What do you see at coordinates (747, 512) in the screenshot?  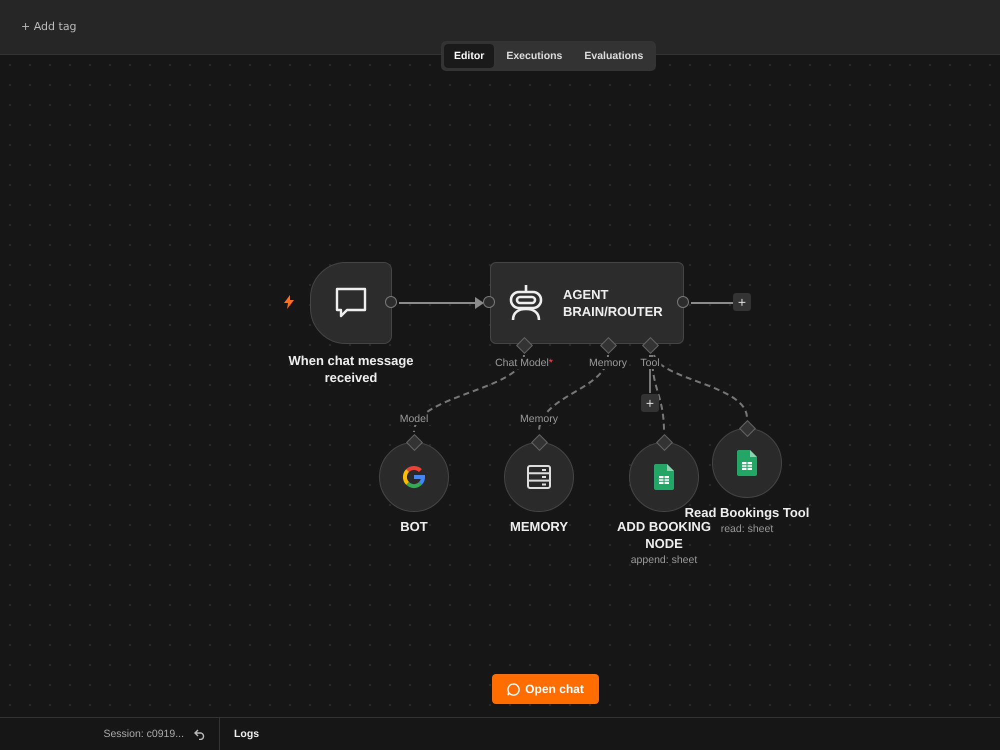 I see `node-label: Read Bookings Tool` at bounding box center [747, 512].